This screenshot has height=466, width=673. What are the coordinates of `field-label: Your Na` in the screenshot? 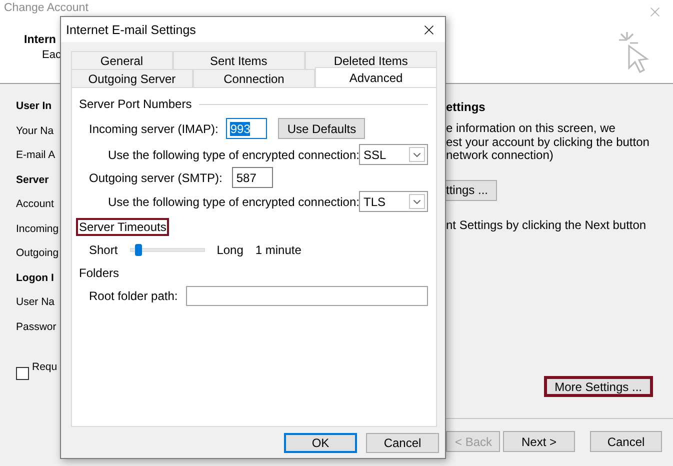 It's located at (35, 131).